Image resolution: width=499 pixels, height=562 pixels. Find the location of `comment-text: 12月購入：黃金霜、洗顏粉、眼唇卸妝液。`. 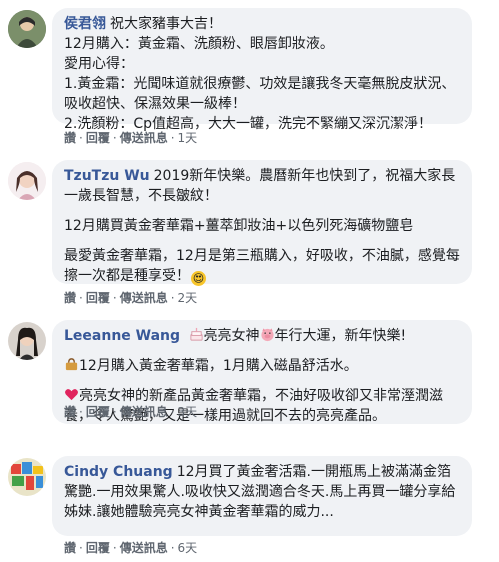

comment-text: 12月購入：黃金霜、洗顏粉、眼唇卸妝液。 is located at coordinates (199, 44).